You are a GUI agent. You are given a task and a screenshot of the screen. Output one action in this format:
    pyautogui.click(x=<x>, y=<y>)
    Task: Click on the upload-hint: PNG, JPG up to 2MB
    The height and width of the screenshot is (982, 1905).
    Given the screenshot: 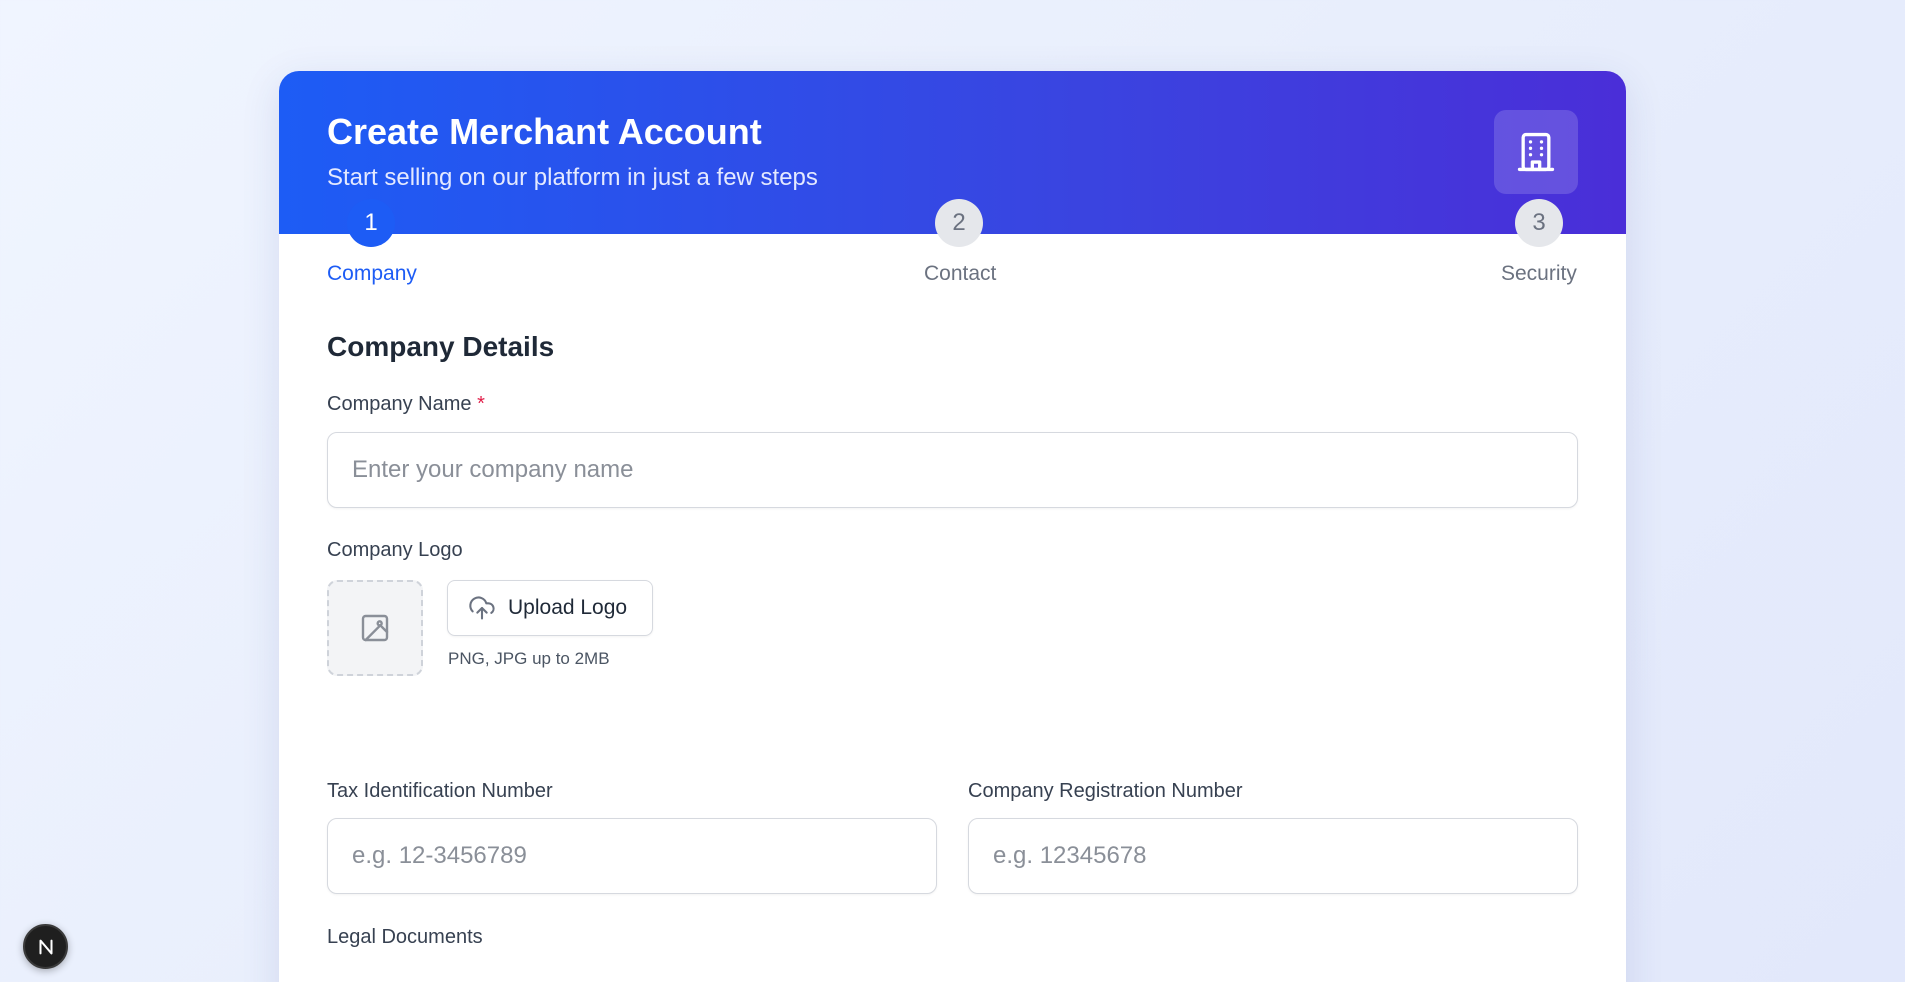 What is the action you would take?
    pyautogui.click(x=529, y=658)
    